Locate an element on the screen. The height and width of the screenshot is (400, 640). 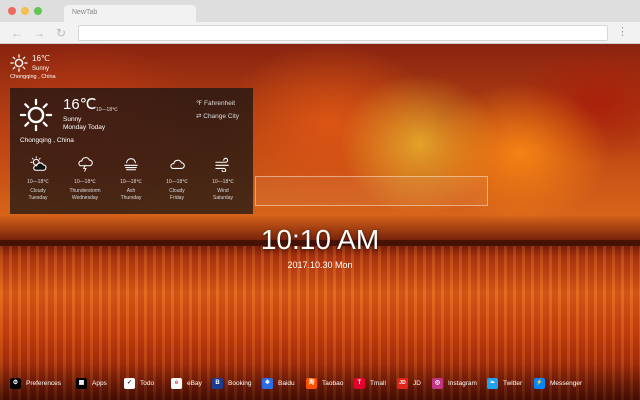
browser-toolbar: ← → ↻ ⋮ is located at coordinates (320, 33).